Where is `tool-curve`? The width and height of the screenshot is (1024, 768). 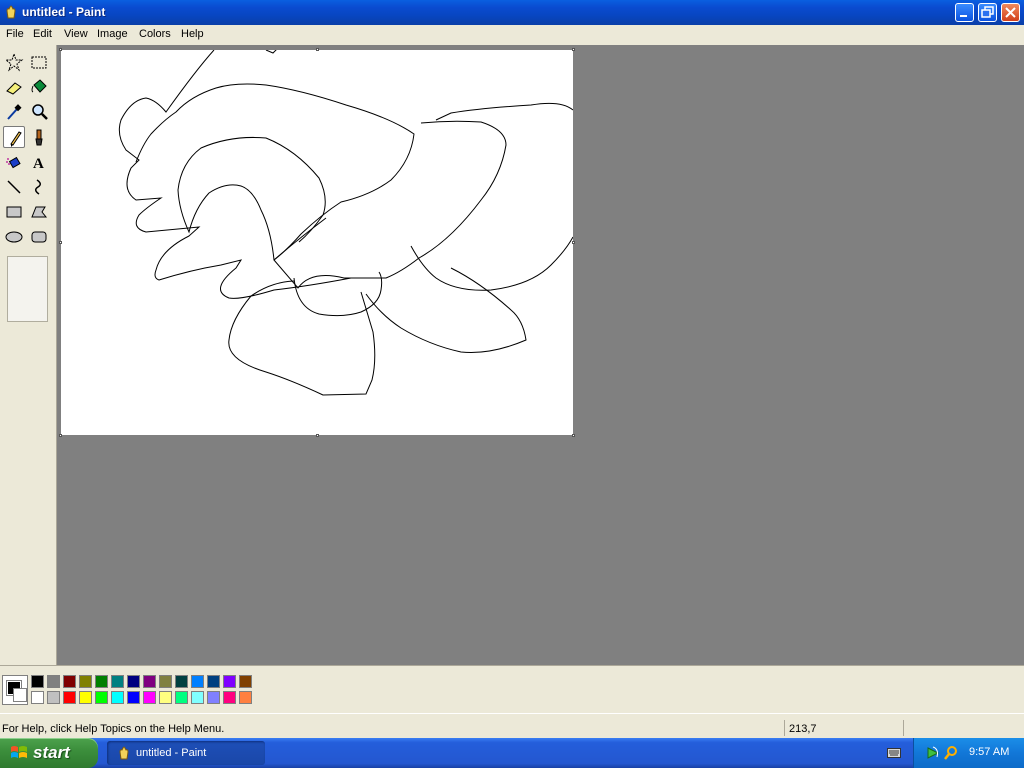
tool-curve is located at coordinates (39, 187).